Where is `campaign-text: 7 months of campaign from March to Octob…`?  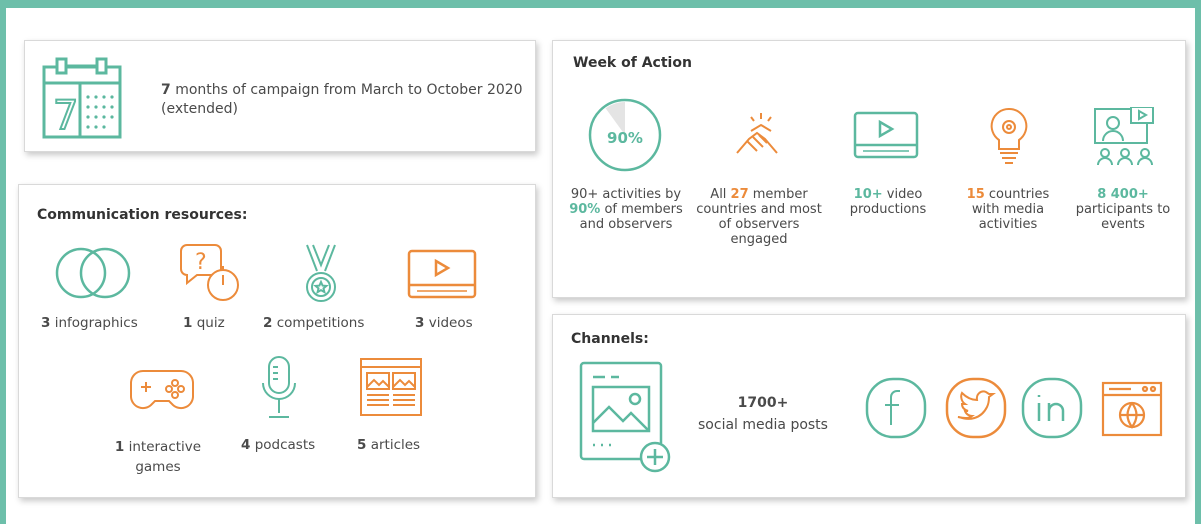 campaign-text: 7 months of campaign from March to Octob… is located at coordinates (342, 99).